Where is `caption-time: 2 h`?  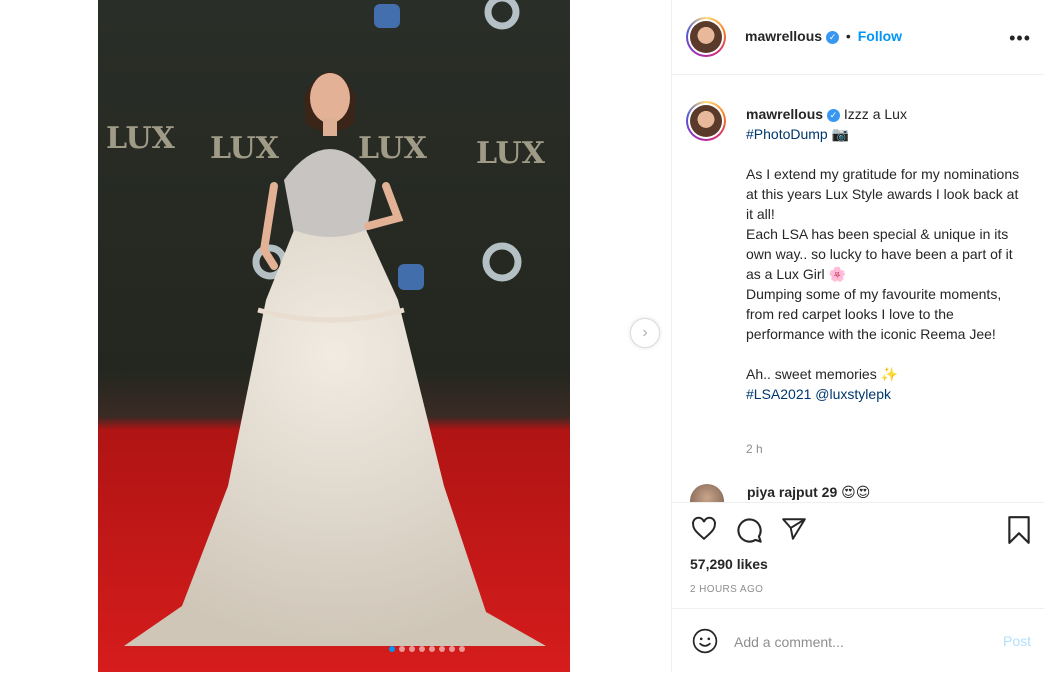
caption-time: 2 h is located at coordinates (754, 449).